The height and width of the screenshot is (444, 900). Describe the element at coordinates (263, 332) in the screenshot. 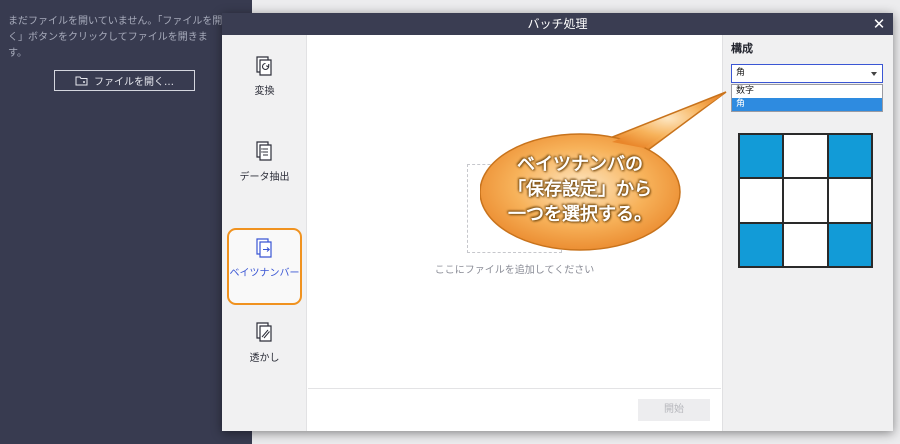

I see `watermark-icon` at that location.